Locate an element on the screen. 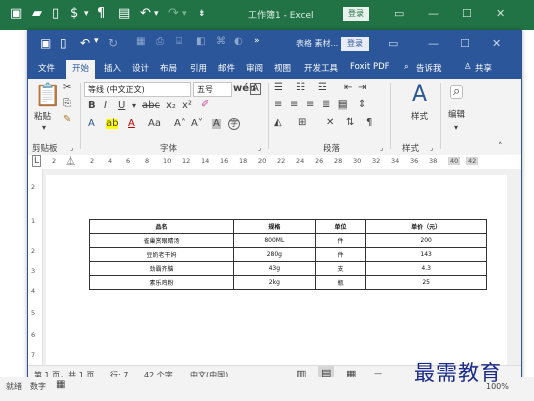 The height and width of the screenshot is (401, 534). chinese-layout-icon: ✕ is located at coordinates (330, 123).